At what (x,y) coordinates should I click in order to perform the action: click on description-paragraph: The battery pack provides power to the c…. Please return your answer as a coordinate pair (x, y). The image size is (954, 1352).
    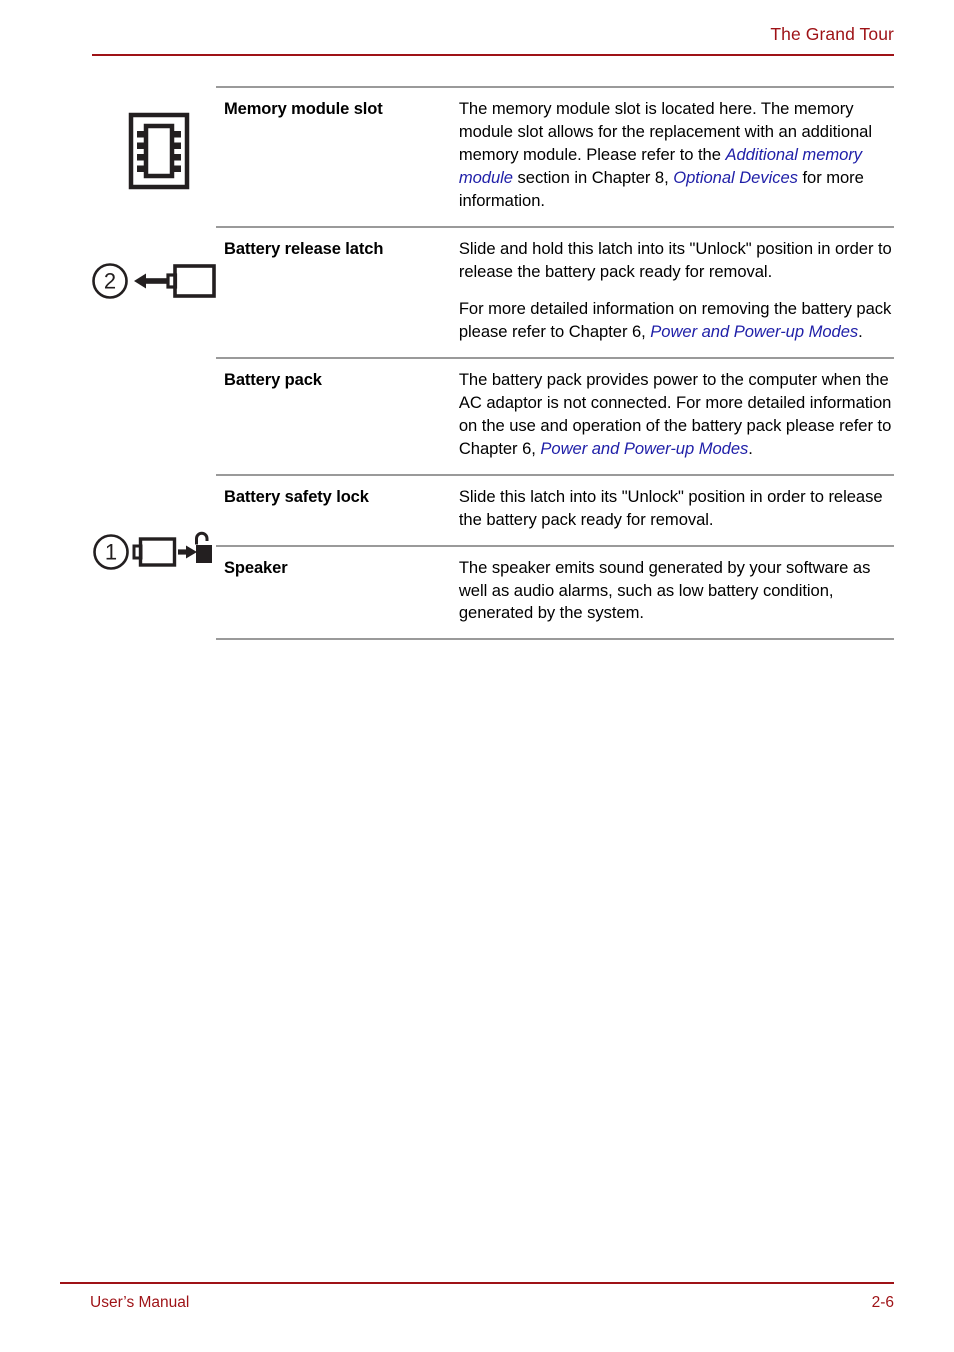
    Looking at the image, I should click on (676, 415).